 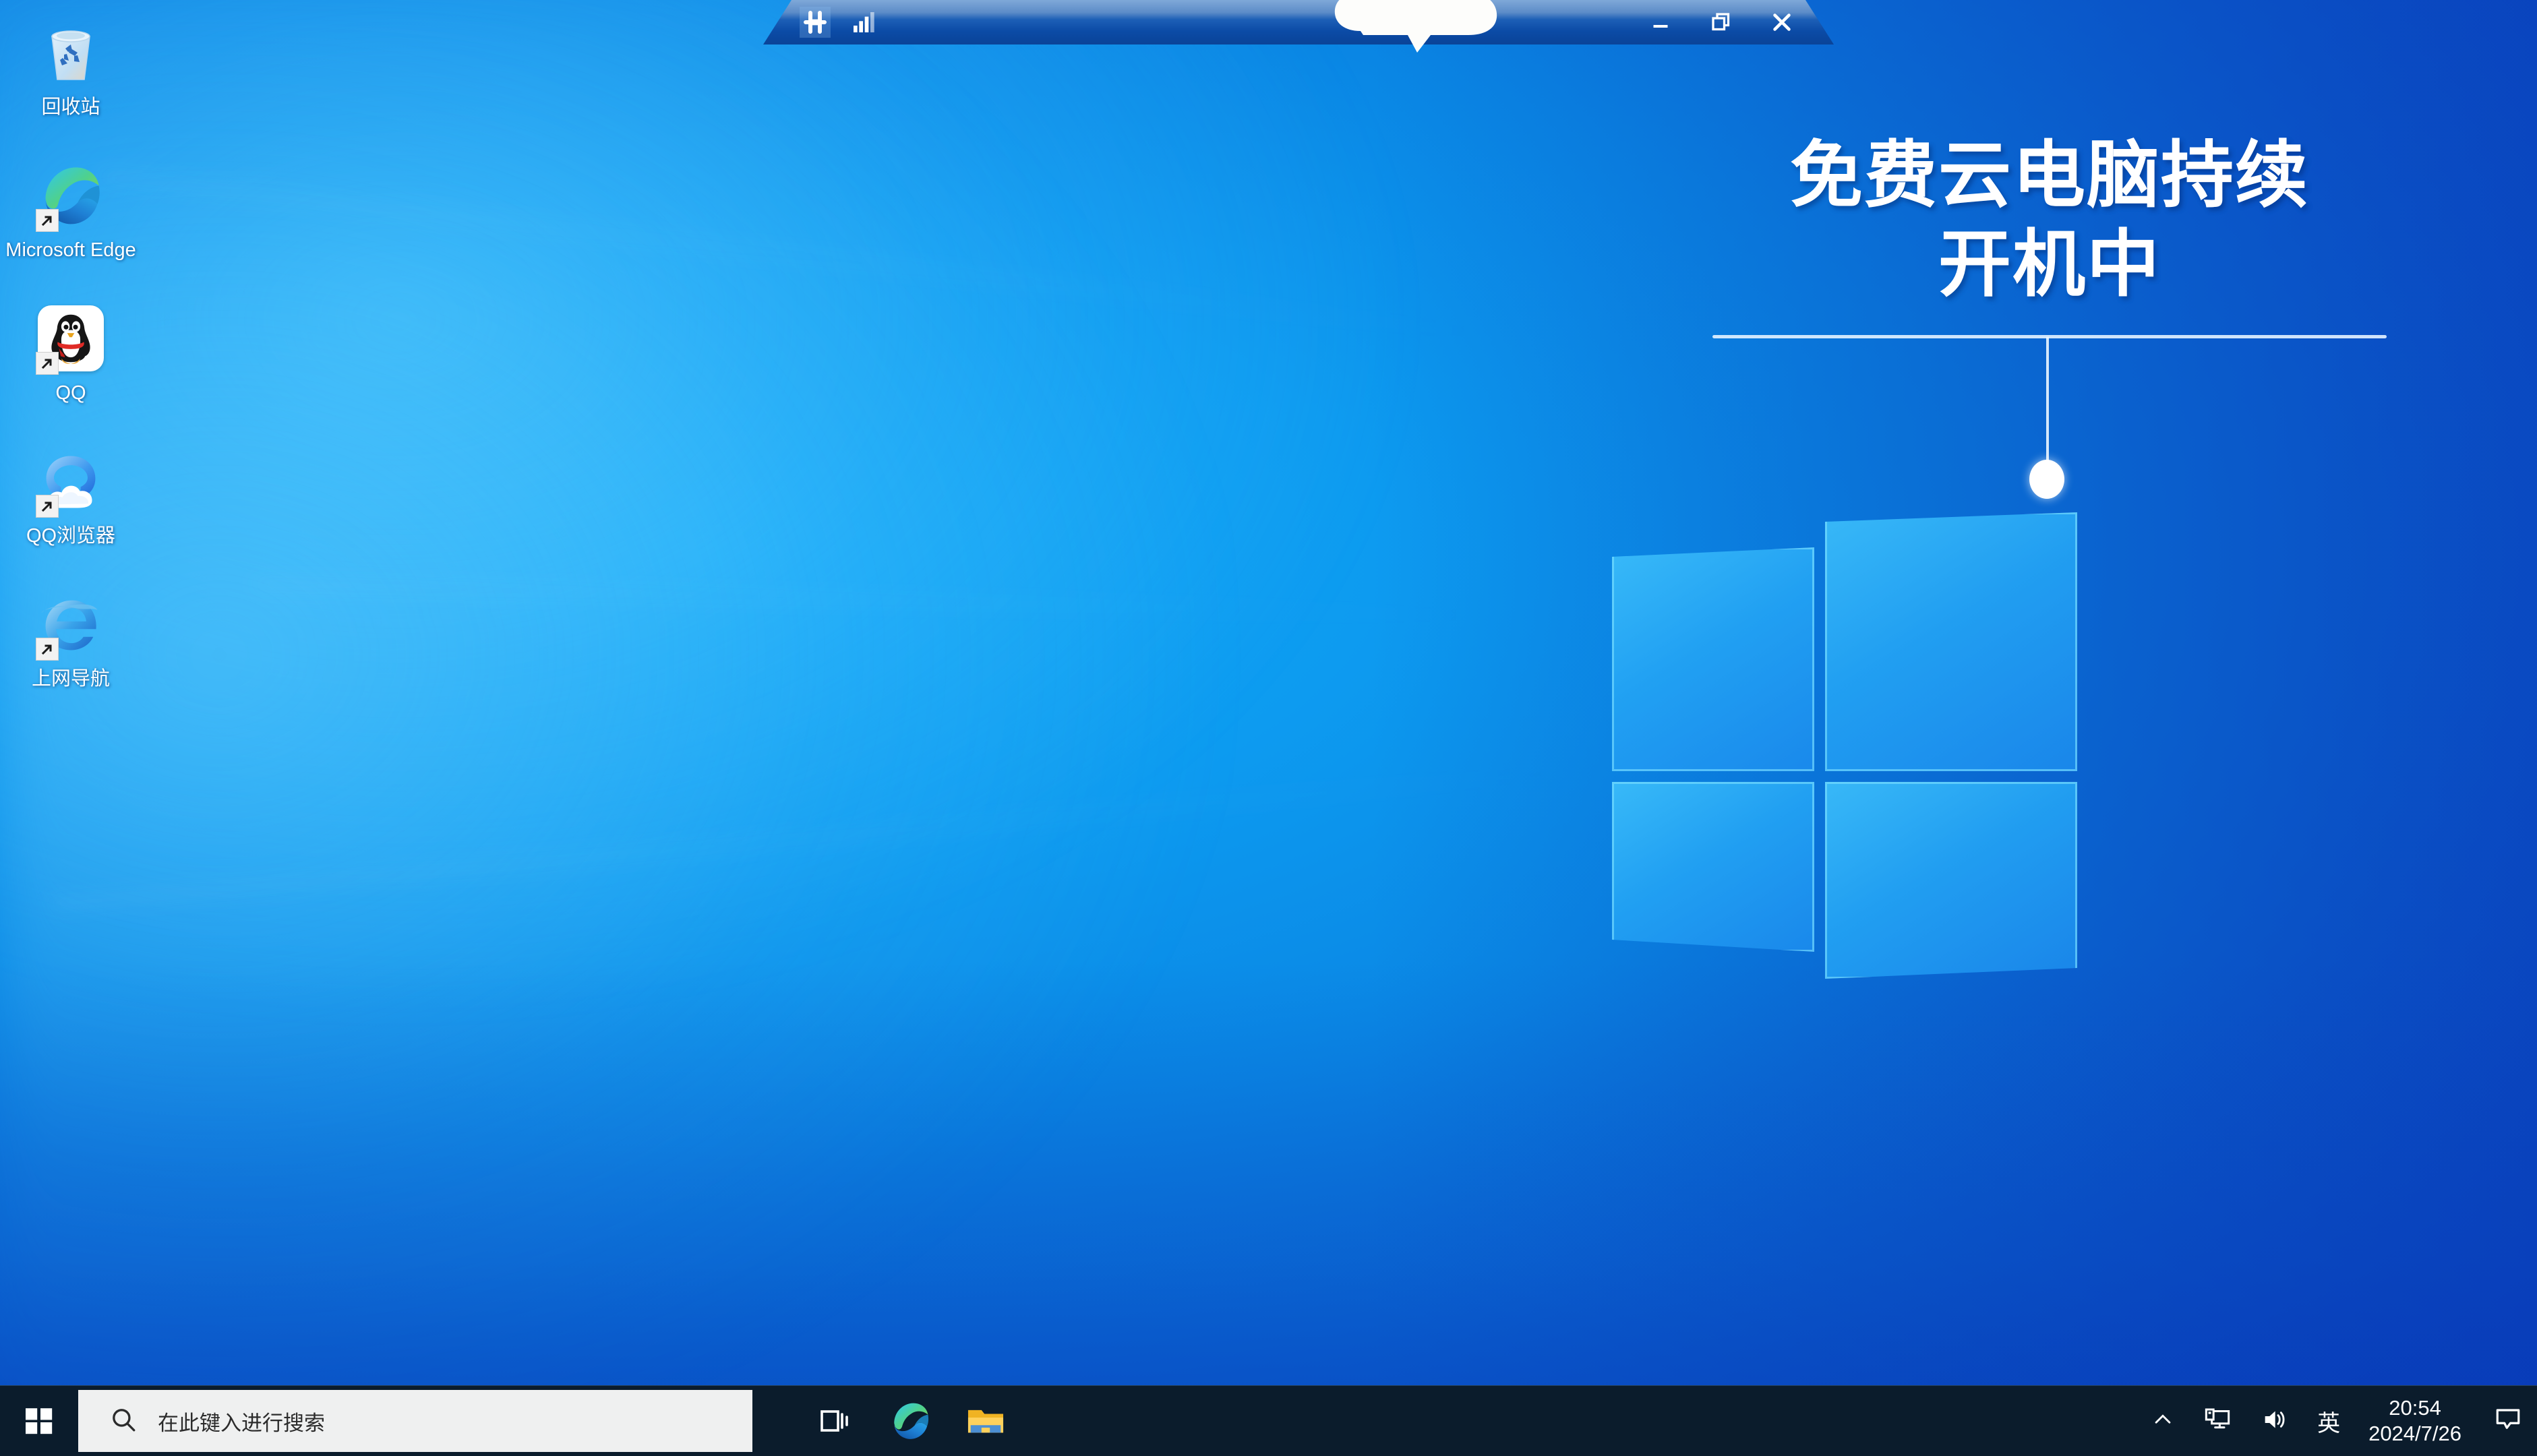 What do you see at coordinates (815, 23) in the screenshot?
I see `pin-icon` at bounding box center [815, 23].